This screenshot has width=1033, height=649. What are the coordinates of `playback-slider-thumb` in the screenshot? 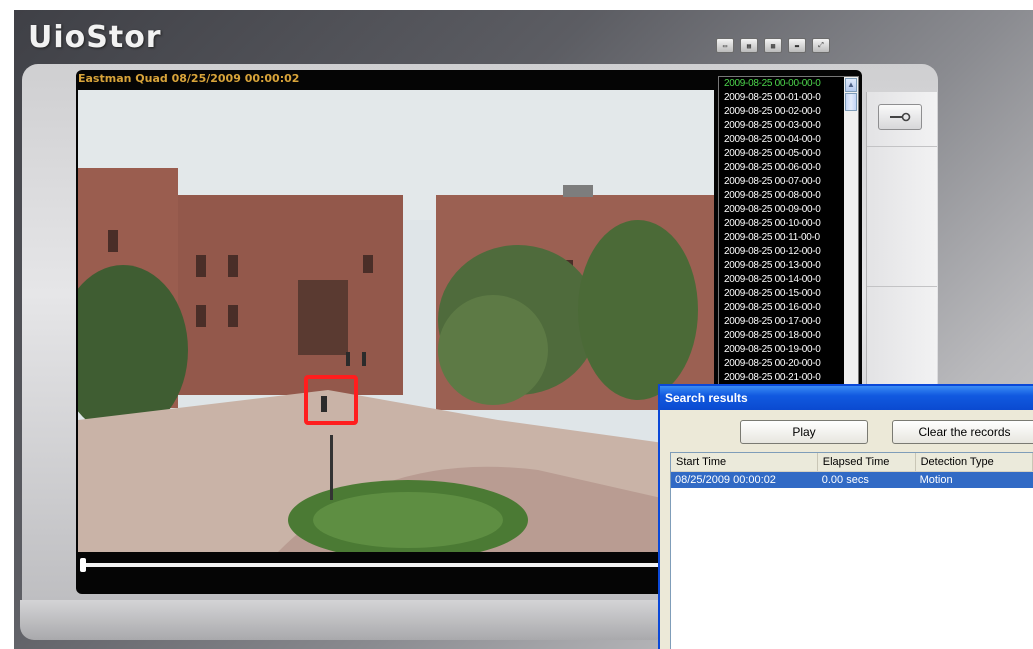 It's located at (83, 565).